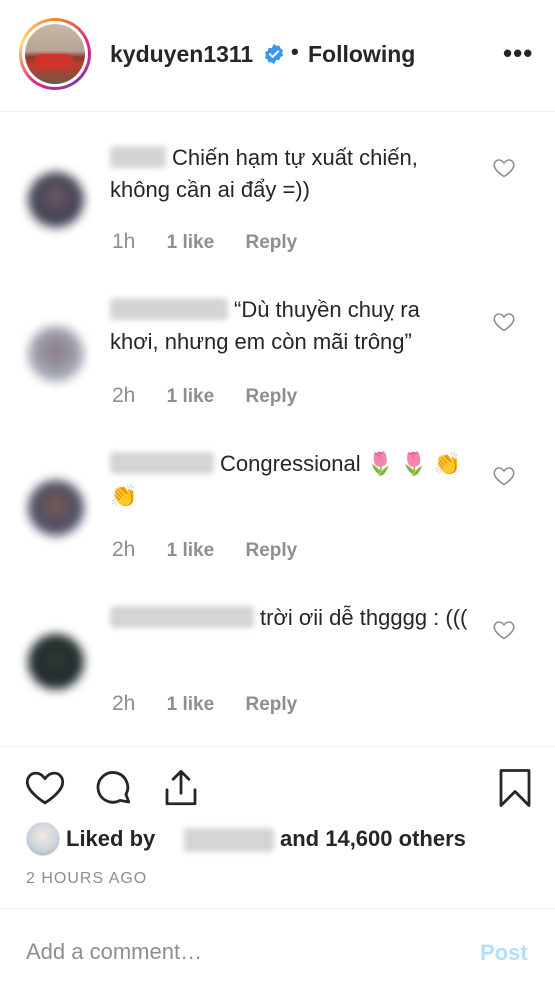 The width and height of the screenshot is (555, 1000). I want to click on profile-photo, so click(55, 54).